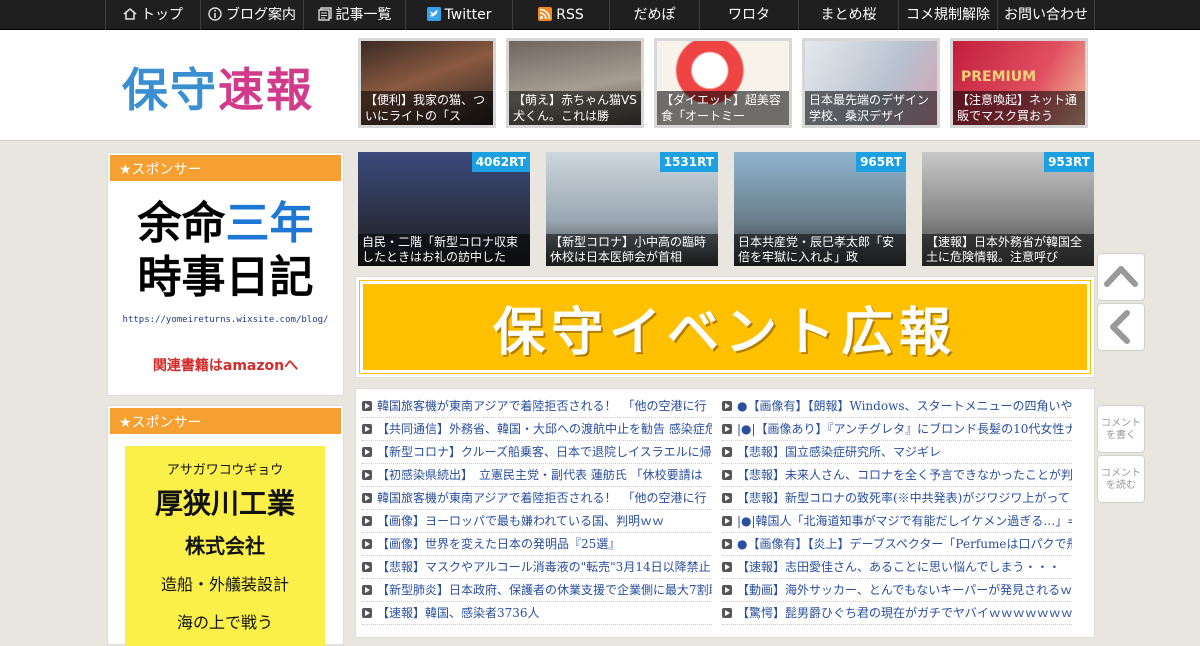 Image resolution: width=1200 pixels, height=646 pixels. I want to click on event-banner: 保守イベント広報, so click(725, 327).